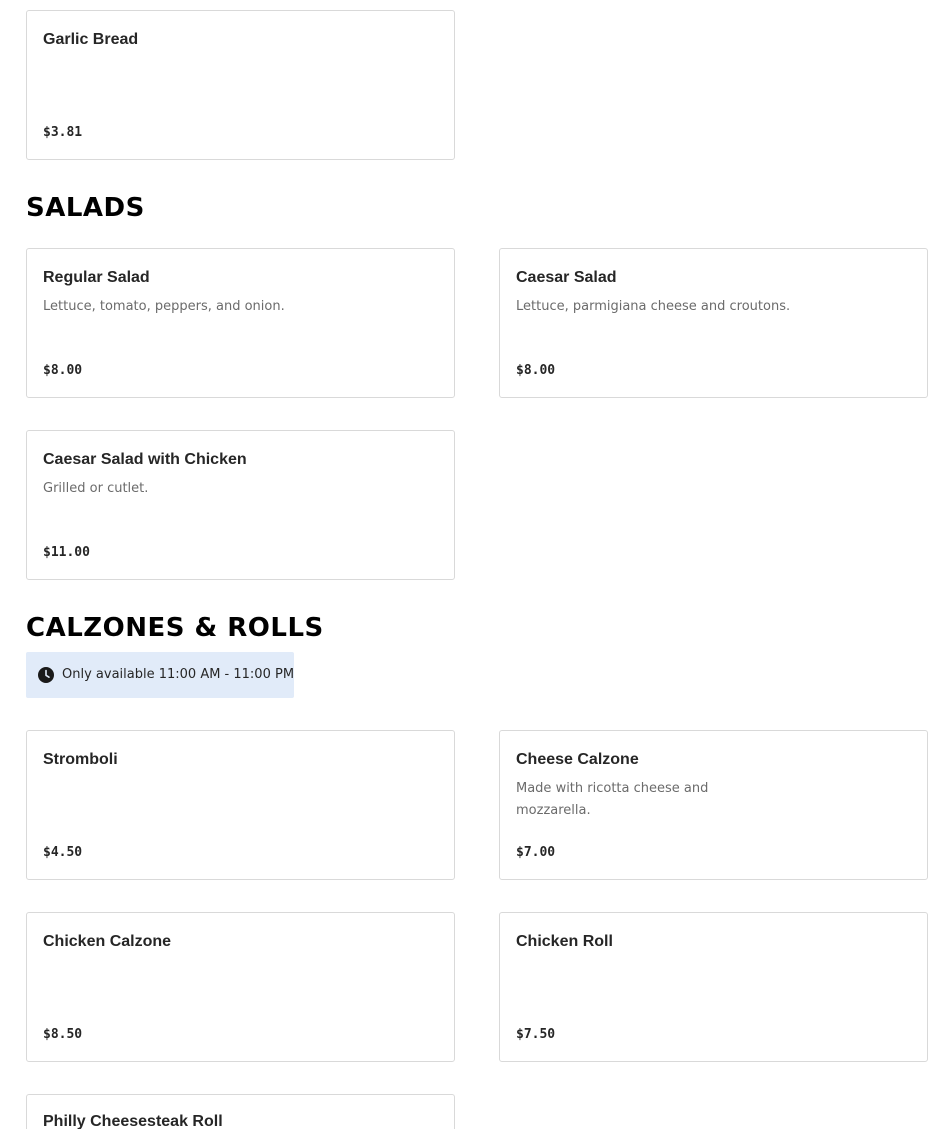 The image size is (950, 1129). What do you see at coordinates (164, 306) in the screenshot?
I see `item-description: Lettuce, tomato, peppers, and onion.` at bounding box center [164, 306].